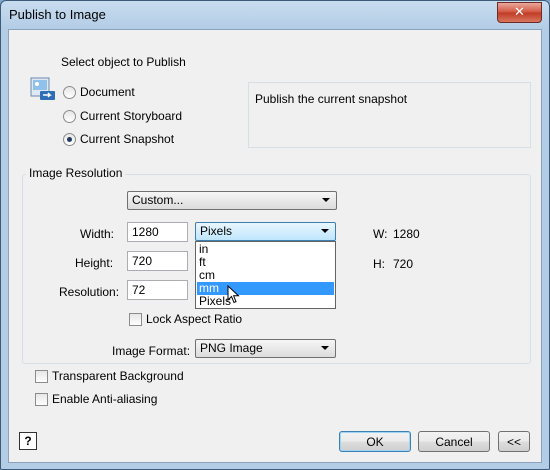 This screenshot has height=470, width=550. What do you see at coordinates (118, 376) in the screenshot?
I see `transparent-background-label: Transparent Background` at bounding box center [118, 376].